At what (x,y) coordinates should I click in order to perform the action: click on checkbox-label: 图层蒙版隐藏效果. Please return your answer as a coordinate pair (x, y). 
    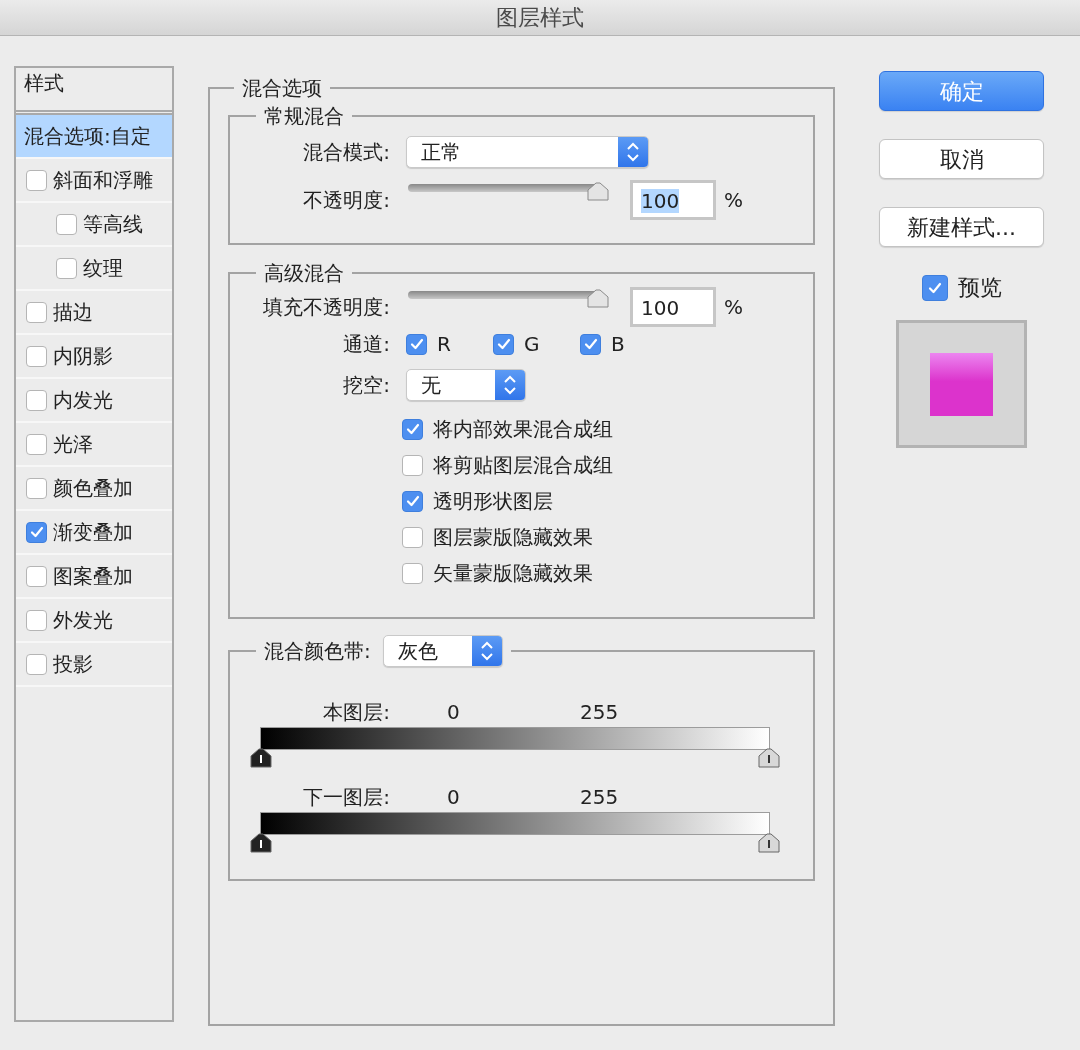
    Looking at the image, I should click on (513, 537).